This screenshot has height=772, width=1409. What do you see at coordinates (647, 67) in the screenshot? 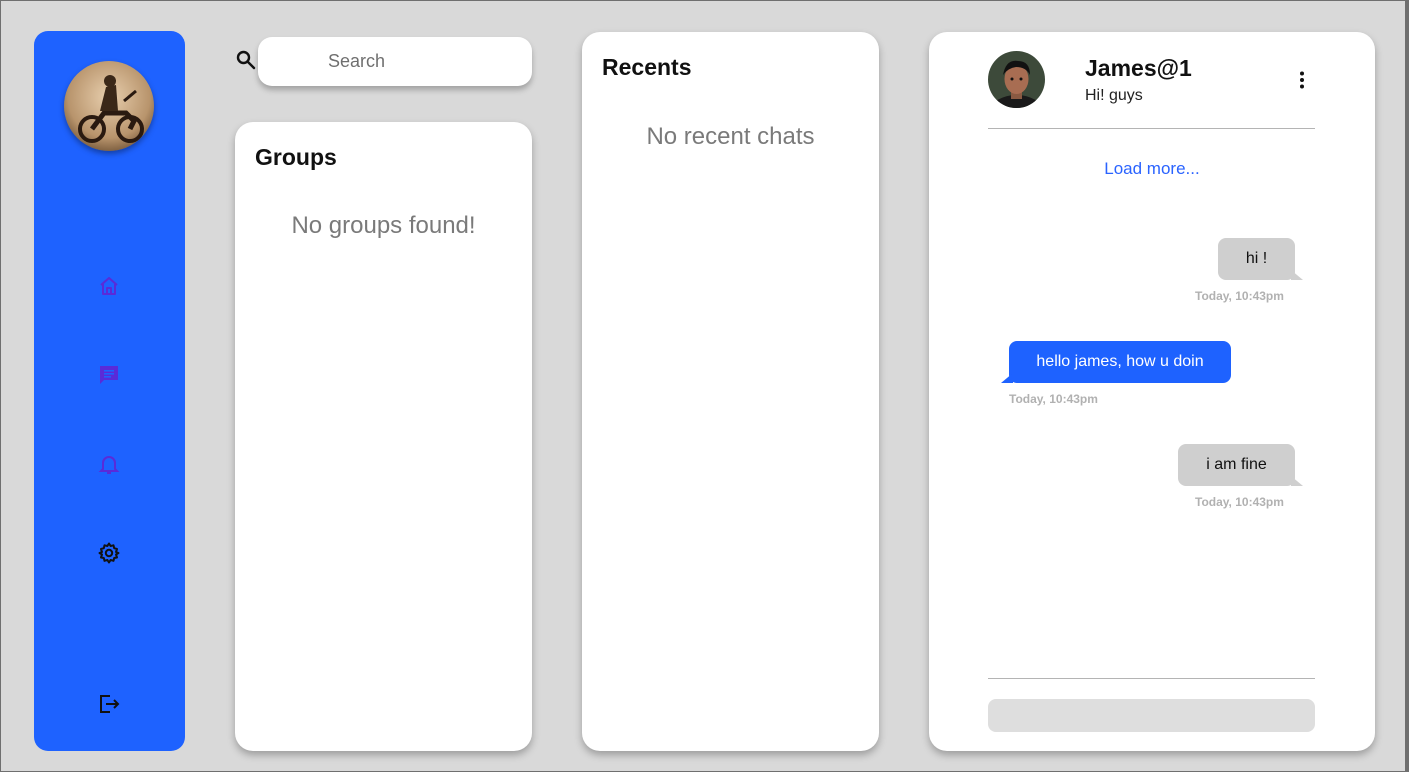
I see `recents-title: Recents` at bounding box center [647, 67].